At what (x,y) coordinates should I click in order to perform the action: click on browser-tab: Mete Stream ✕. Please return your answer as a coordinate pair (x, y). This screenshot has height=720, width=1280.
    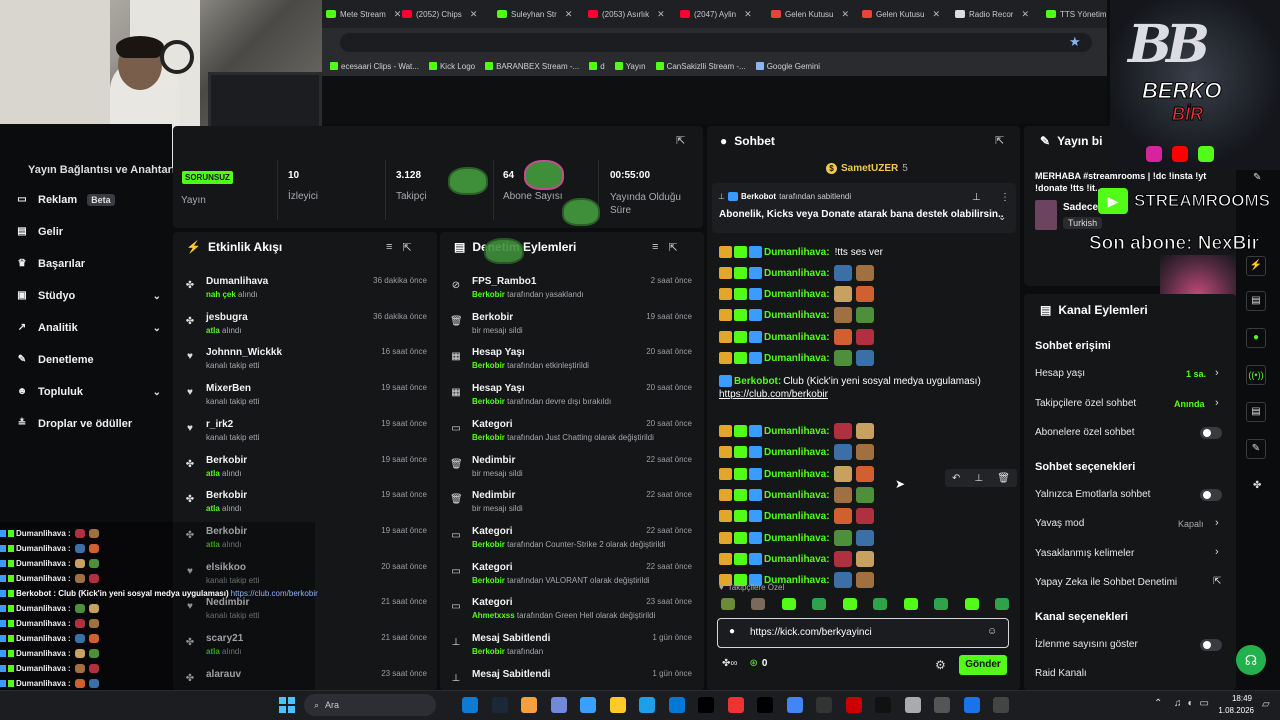
    Looking at the image, I should click on (370, 14).